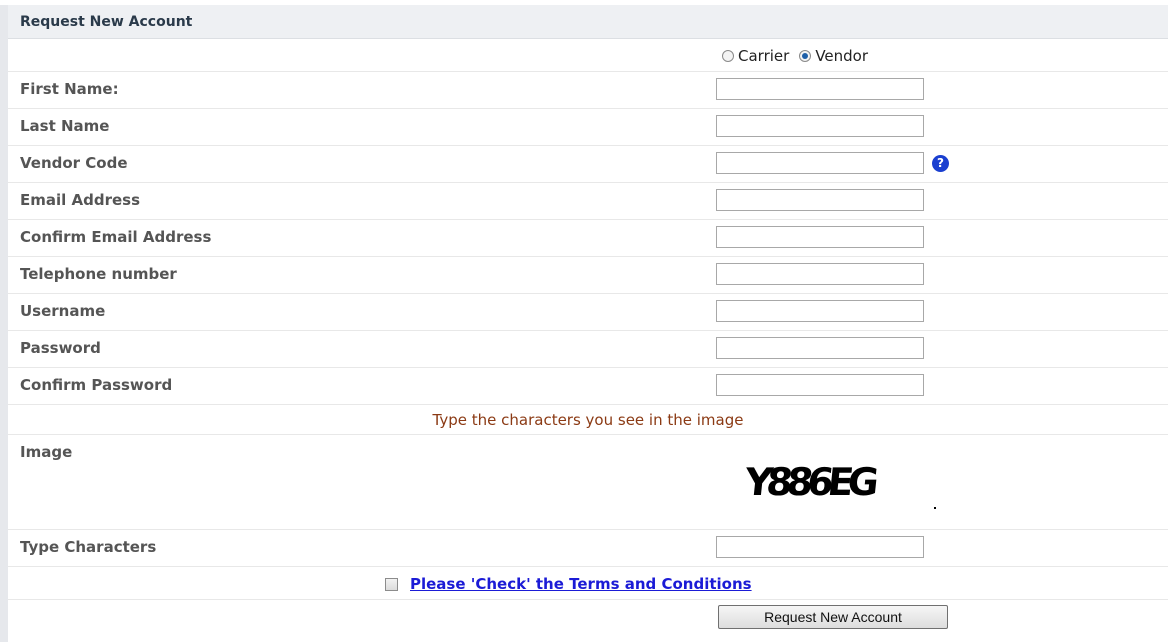  What do you see at coordinates (820, 274) in the screenshot?
I see `telephone-input` at bounding box center [820, 274].